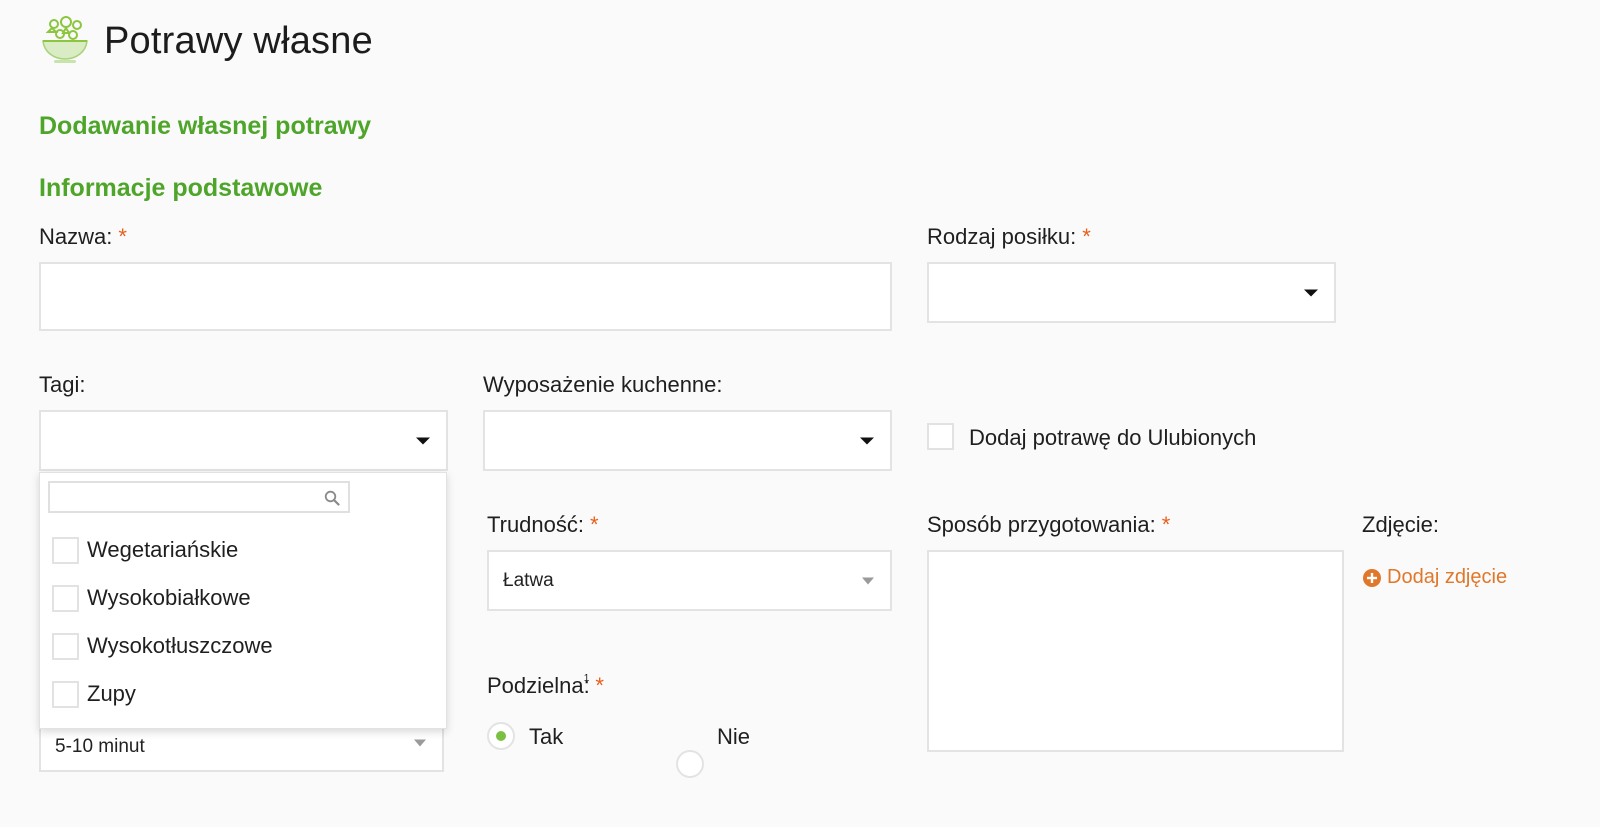  What do you see at coordinates (111, 693) in the screenshot?
I see `tag-option-label: Zupy` at bounding box center [111, 693].